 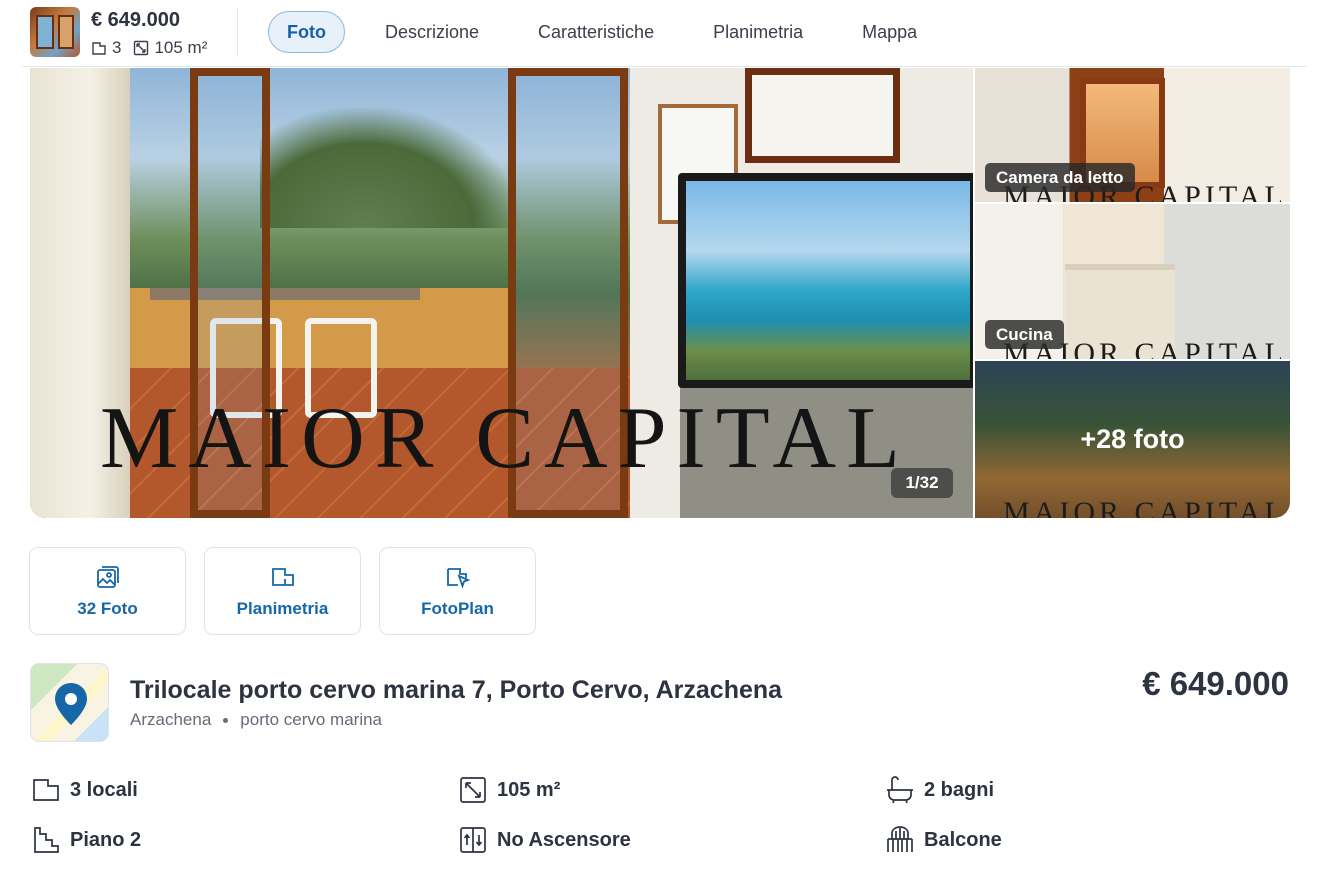 I want to click on feature-rooms: 3 locali, so click(x=84, y=790).